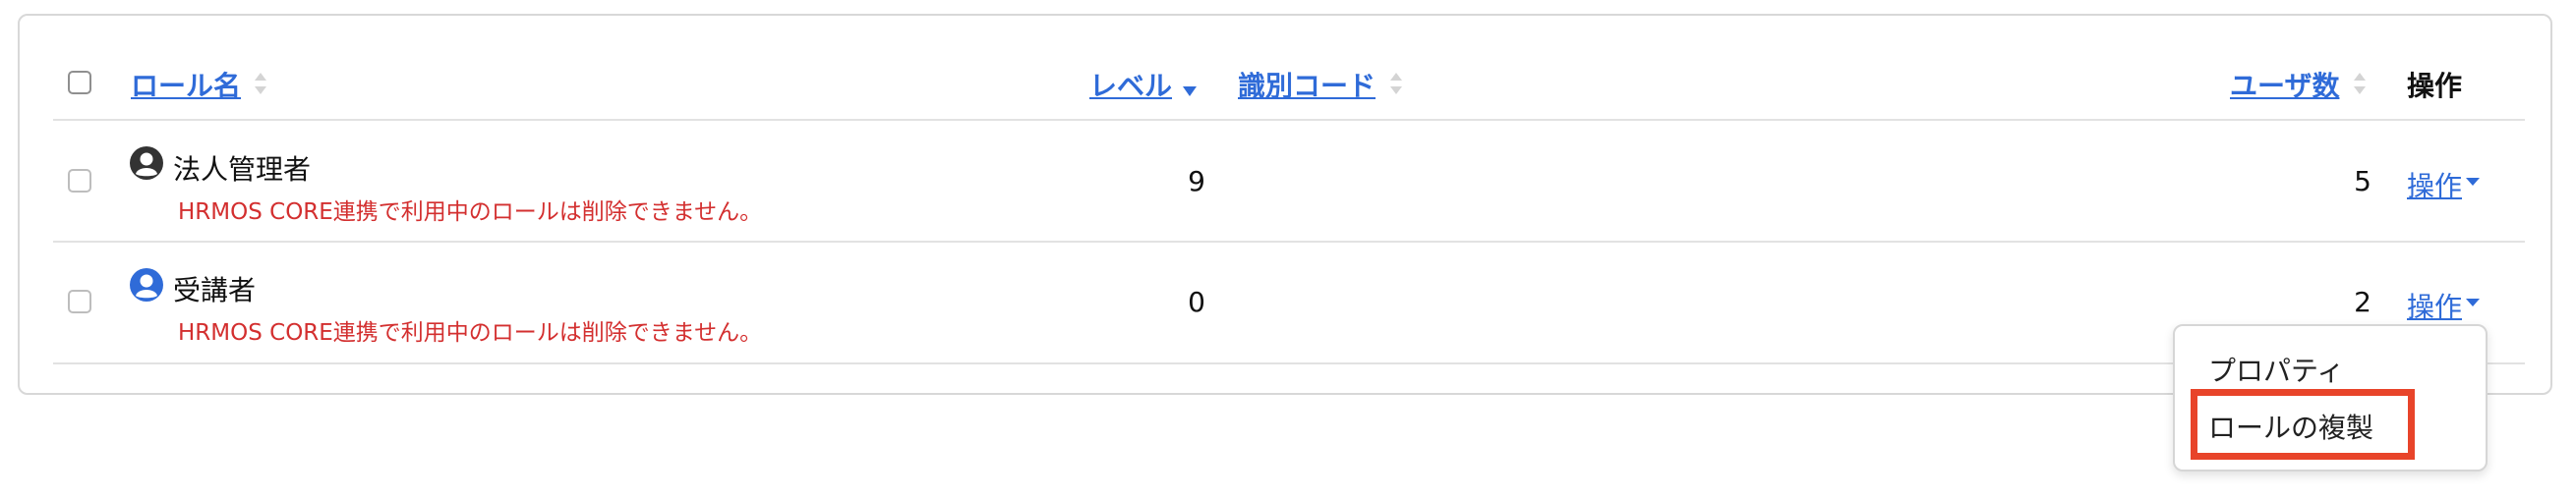 The height and width of the screenshot is (499, 2576). What do you see at coordinates (2362, 181) in the screenshot?
I see `user-count: 5` at bounding box center [2362, 181].